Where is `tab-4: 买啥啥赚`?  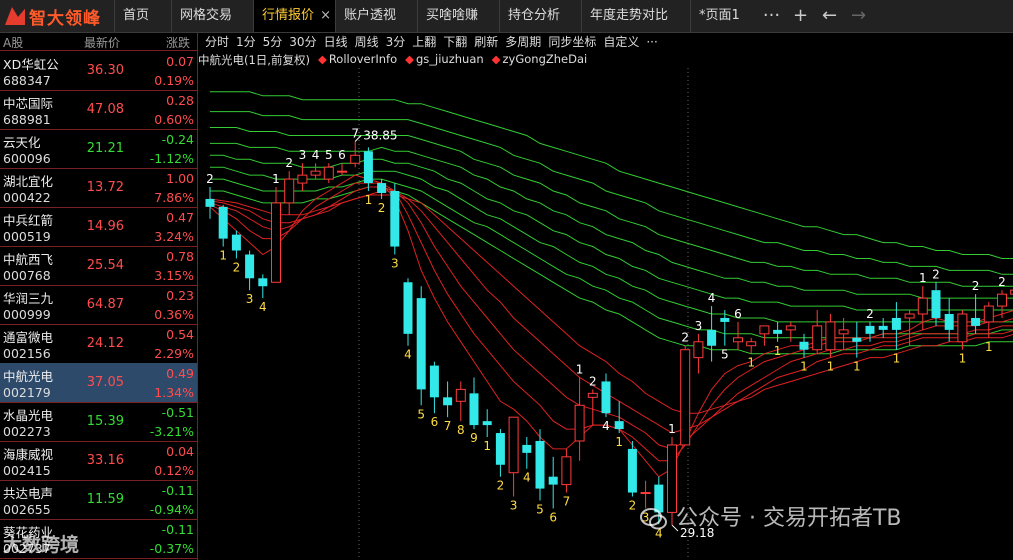 tab-4: 买啥啥赚 is located at coordinates (458, 16).